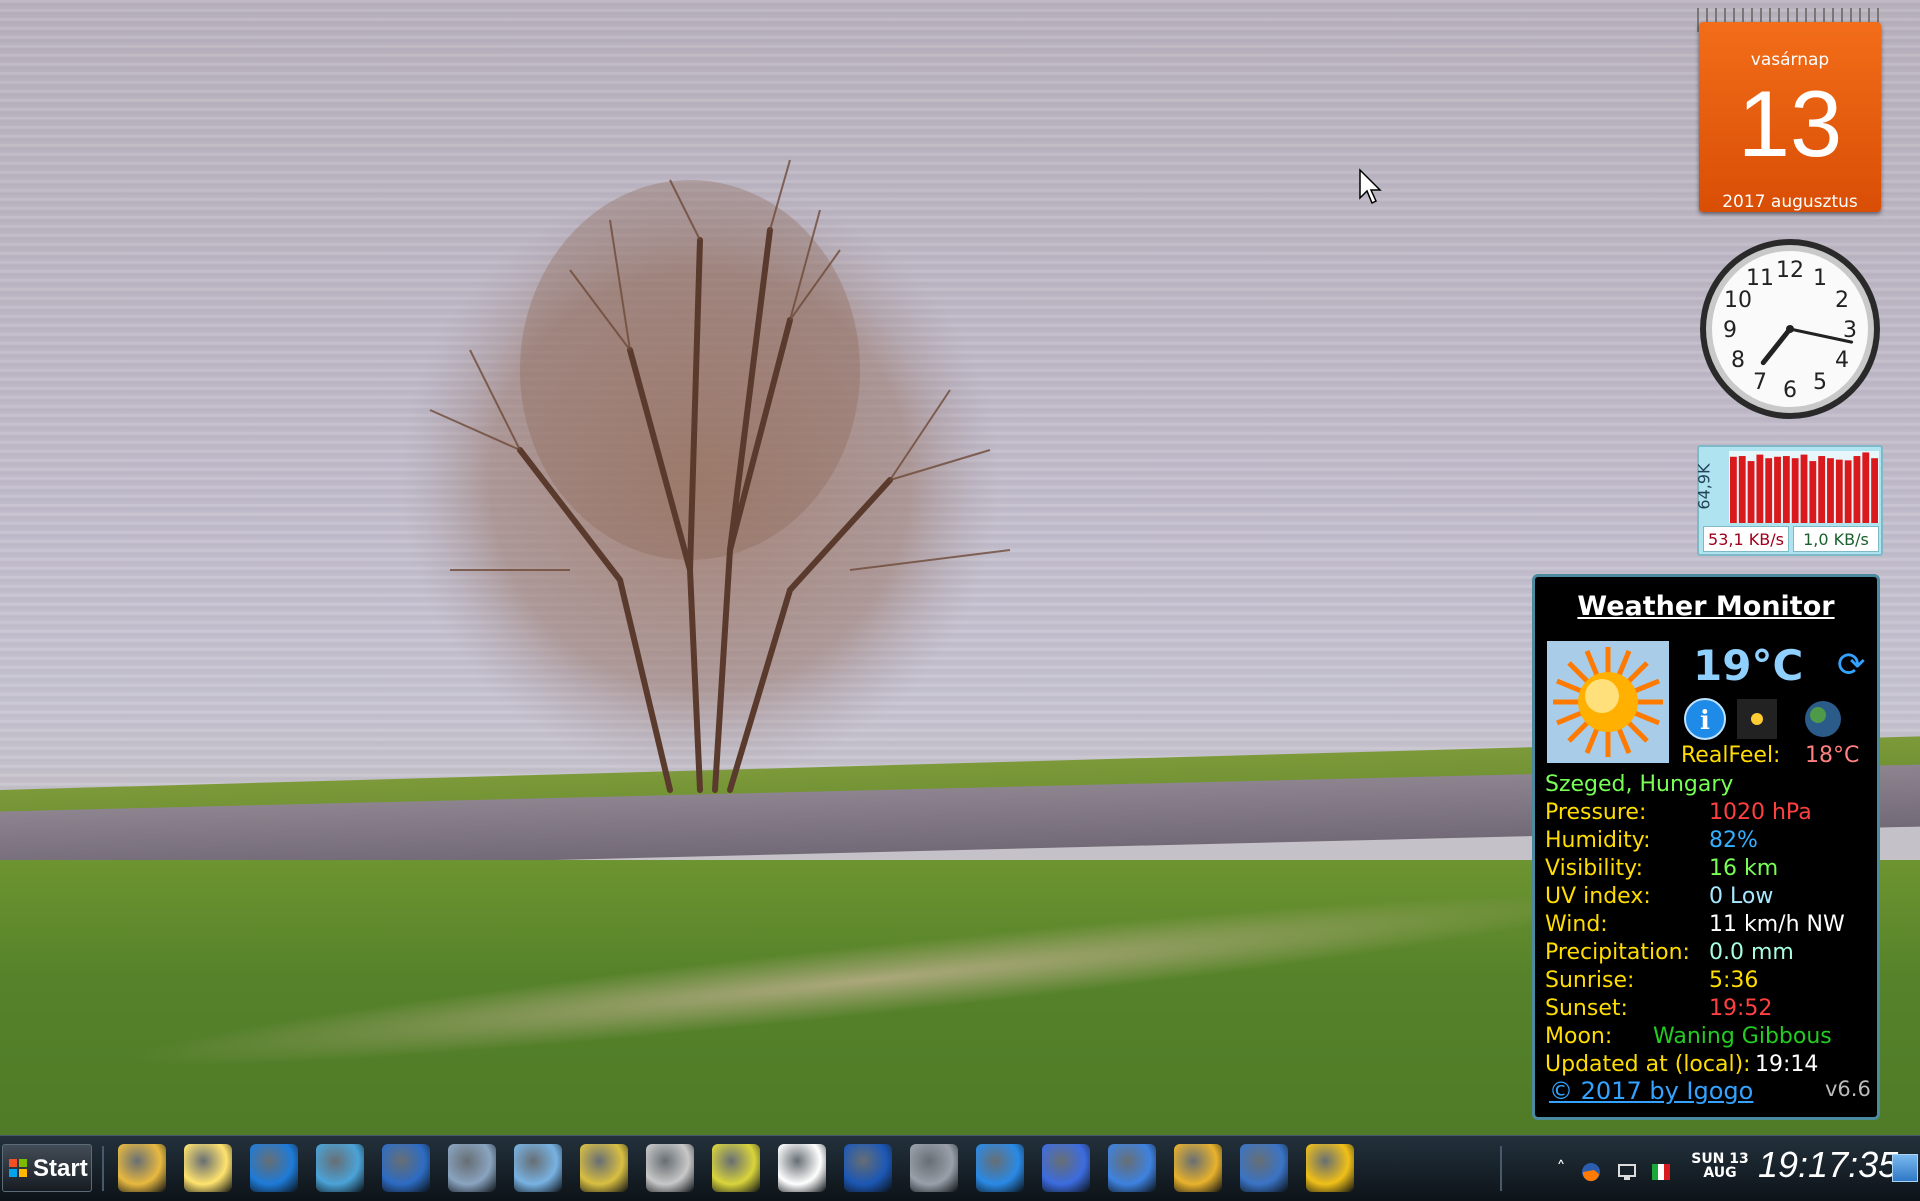  What do you see at coordinates (1198, 1168) in the screenshot?
I see `globe-app-icon` at bounding box center [1198, 1168].